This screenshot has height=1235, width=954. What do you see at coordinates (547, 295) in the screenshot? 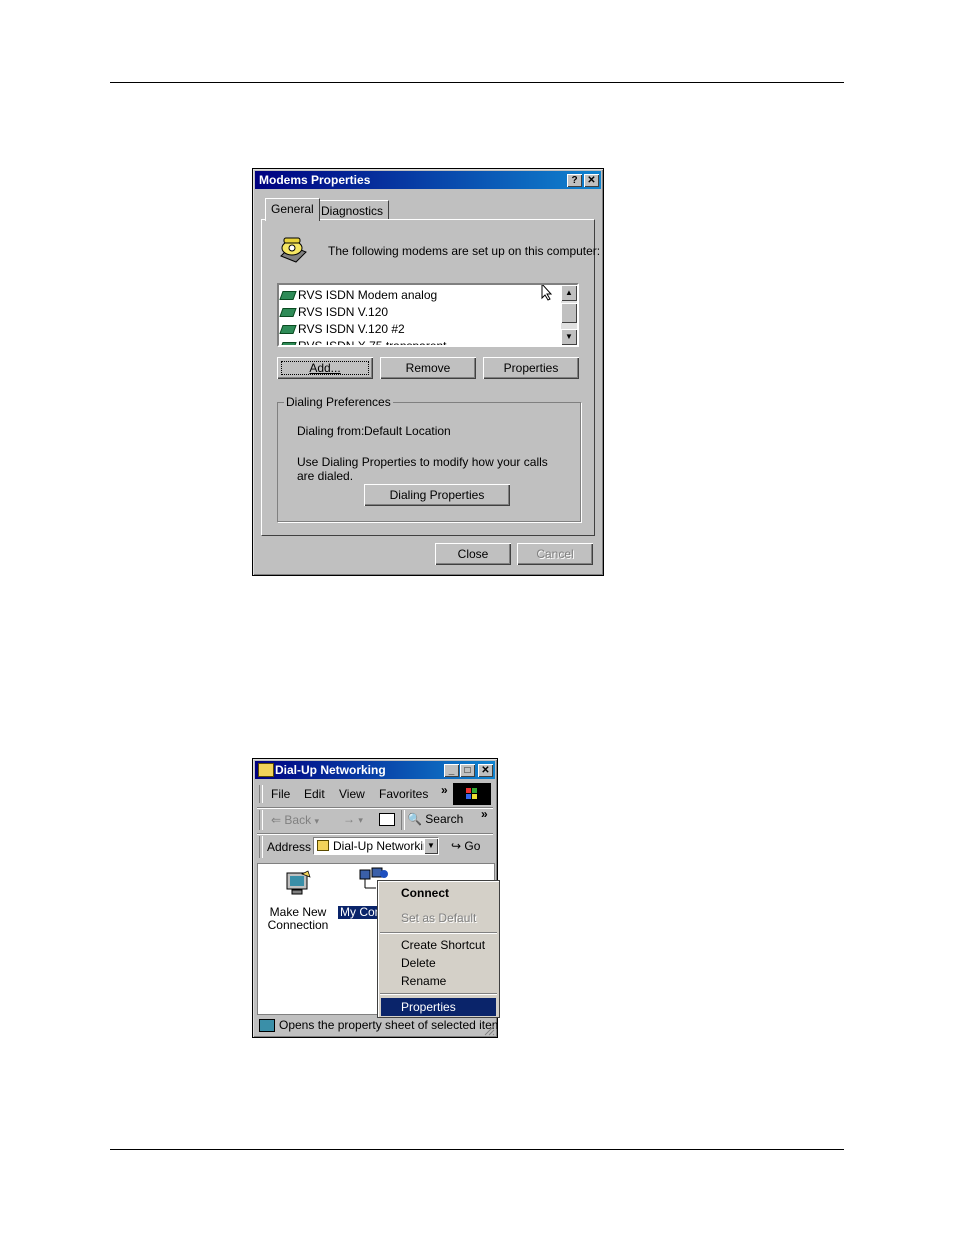
I see `mouse-cursor-icon` at bounding box center [547, 295].